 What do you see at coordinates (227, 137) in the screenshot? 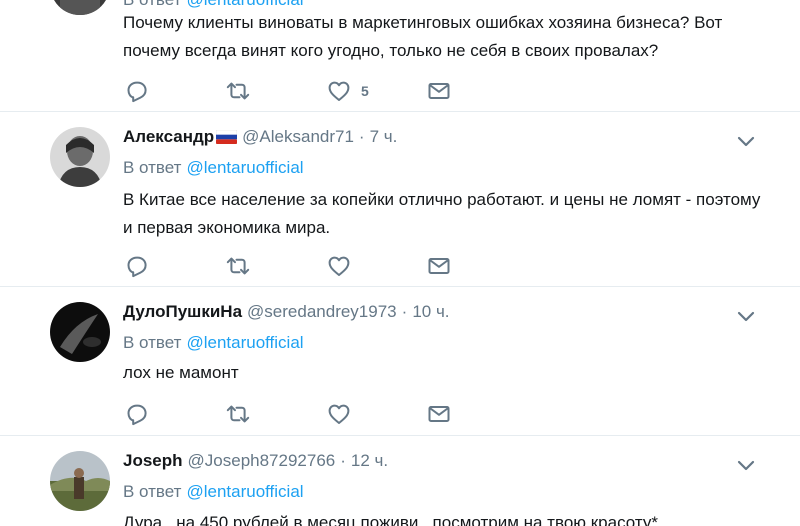
I see `russia-flag-icon` at bounding box center [227, 137].